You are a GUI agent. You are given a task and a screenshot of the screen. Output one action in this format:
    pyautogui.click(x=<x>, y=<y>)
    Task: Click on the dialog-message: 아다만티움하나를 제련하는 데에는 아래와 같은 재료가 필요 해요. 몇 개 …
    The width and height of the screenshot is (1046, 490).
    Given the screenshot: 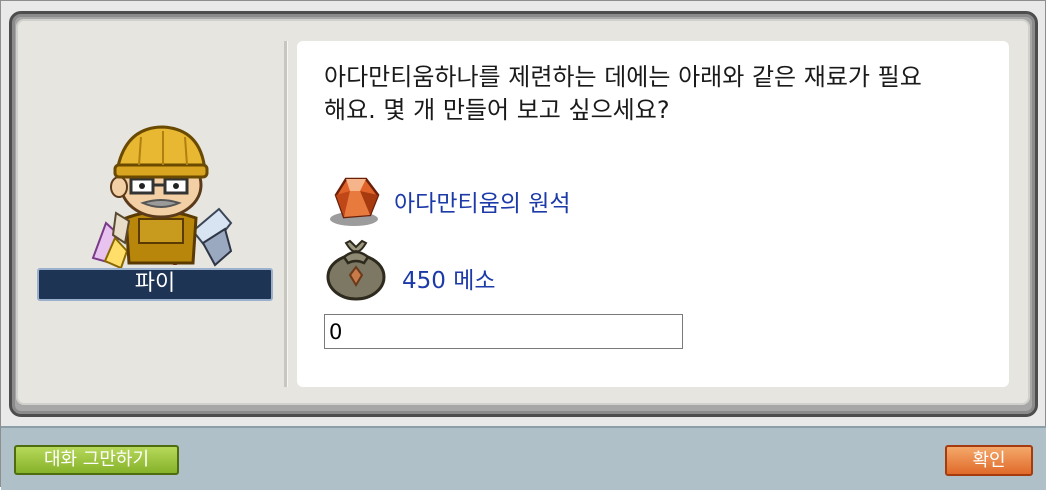 What is the action you would take?
    pyautogui.click(x=659, y=94)
    